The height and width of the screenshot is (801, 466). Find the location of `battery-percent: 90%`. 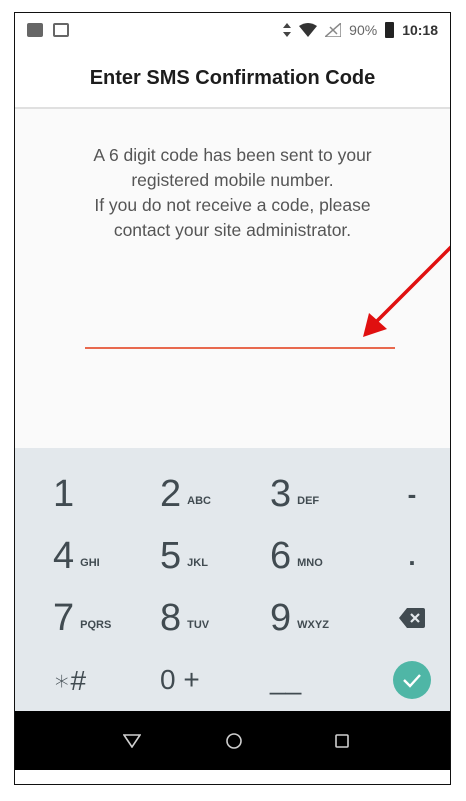

battery-percent: 90% is located at coordinates (363, 30).